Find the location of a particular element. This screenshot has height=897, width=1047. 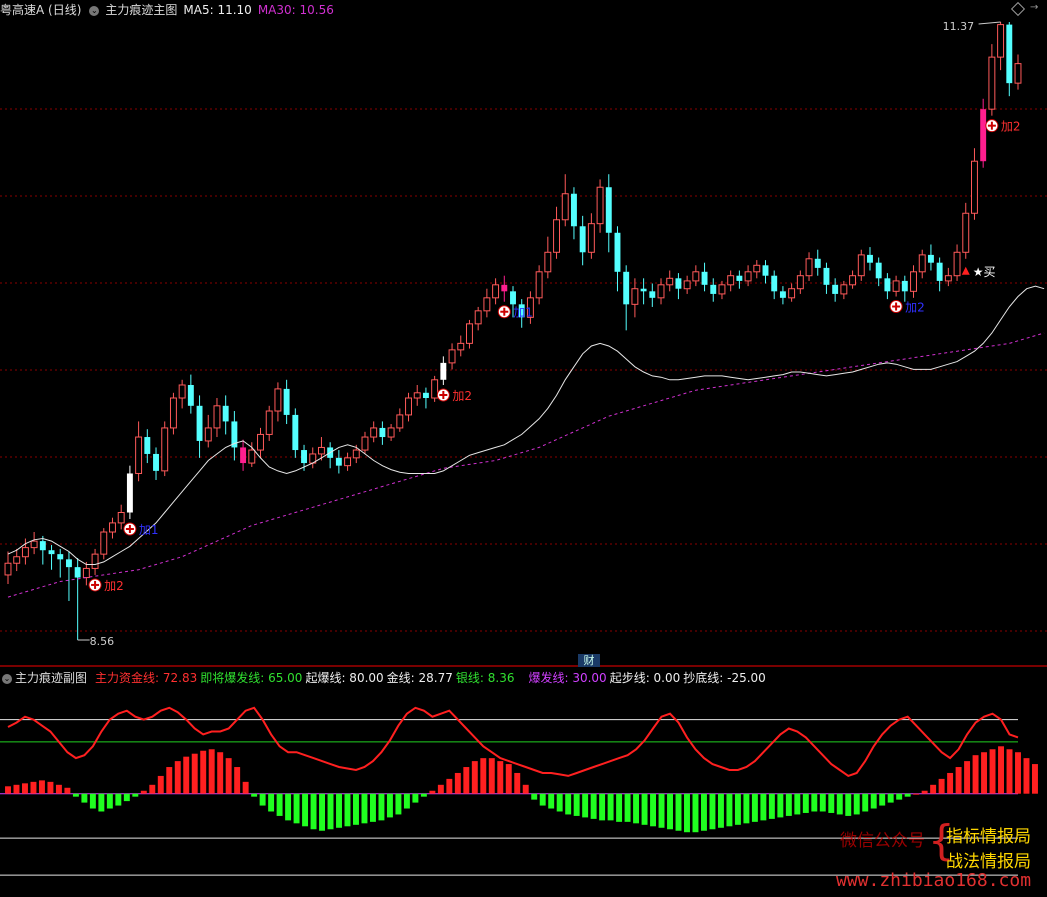

buy-label: ★买 is located at coordinates (984, 272).